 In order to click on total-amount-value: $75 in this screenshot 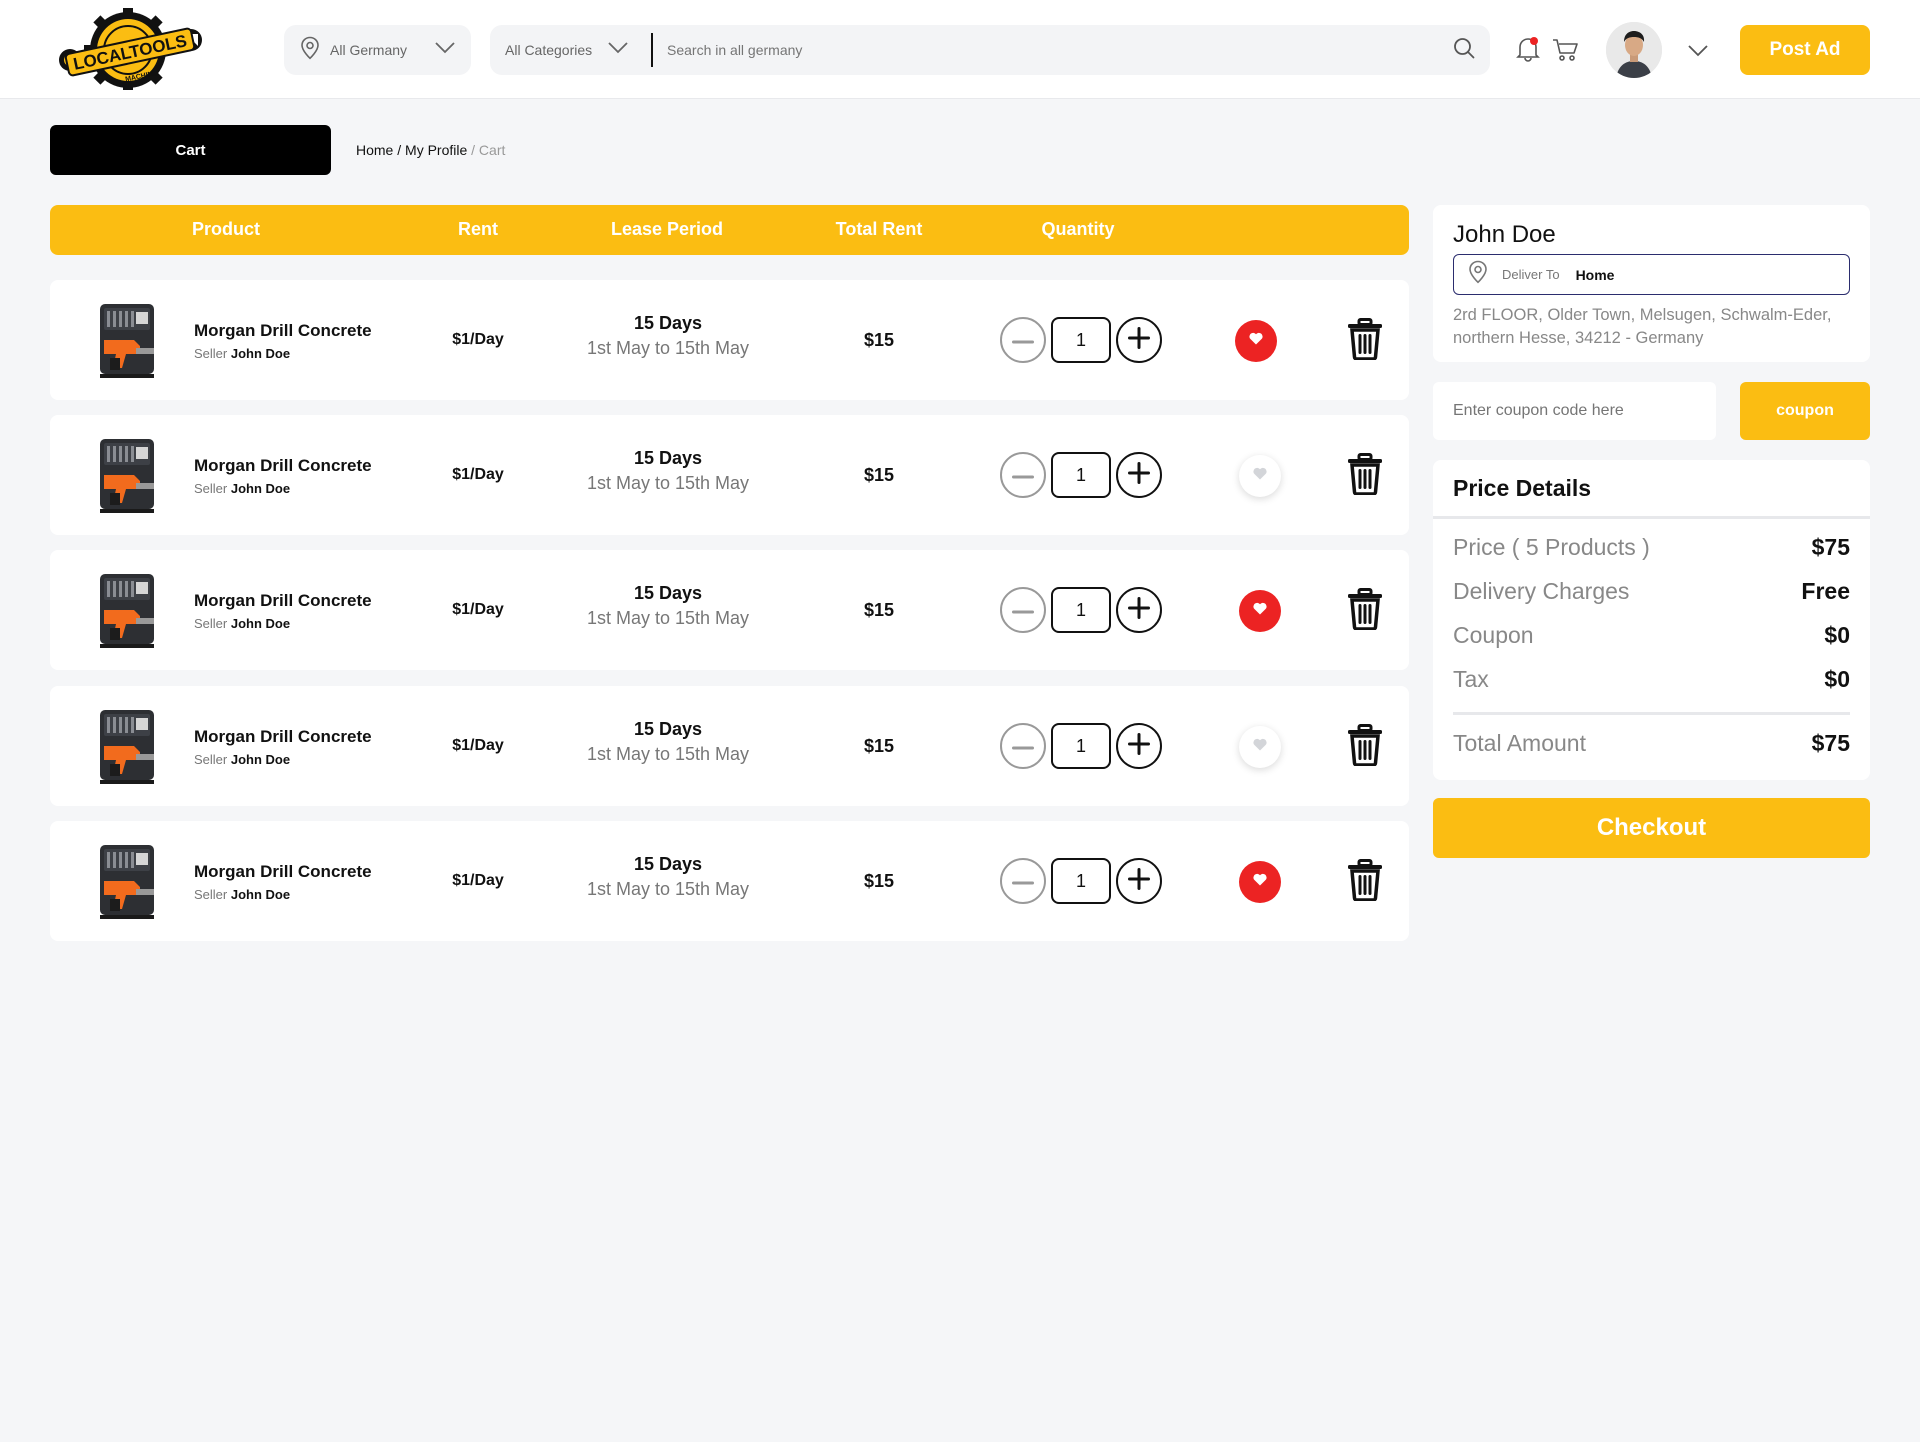, I will do `click(1830, 743)`.